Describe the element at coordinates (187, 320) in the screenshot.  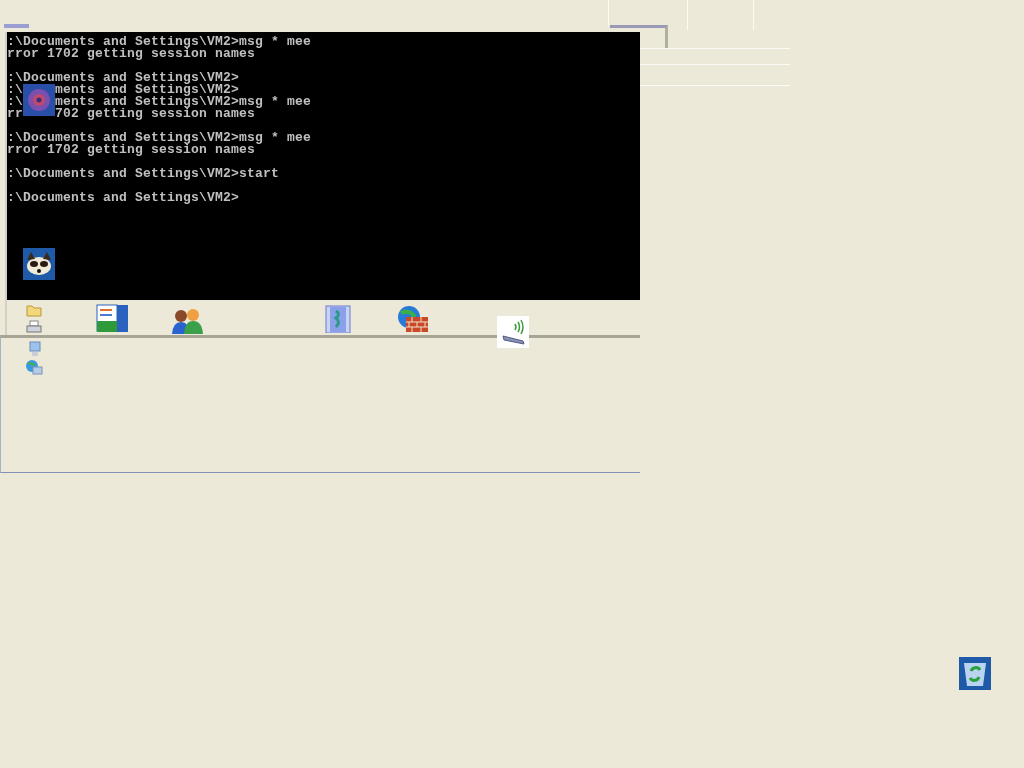
I see `users-icon` at that location.